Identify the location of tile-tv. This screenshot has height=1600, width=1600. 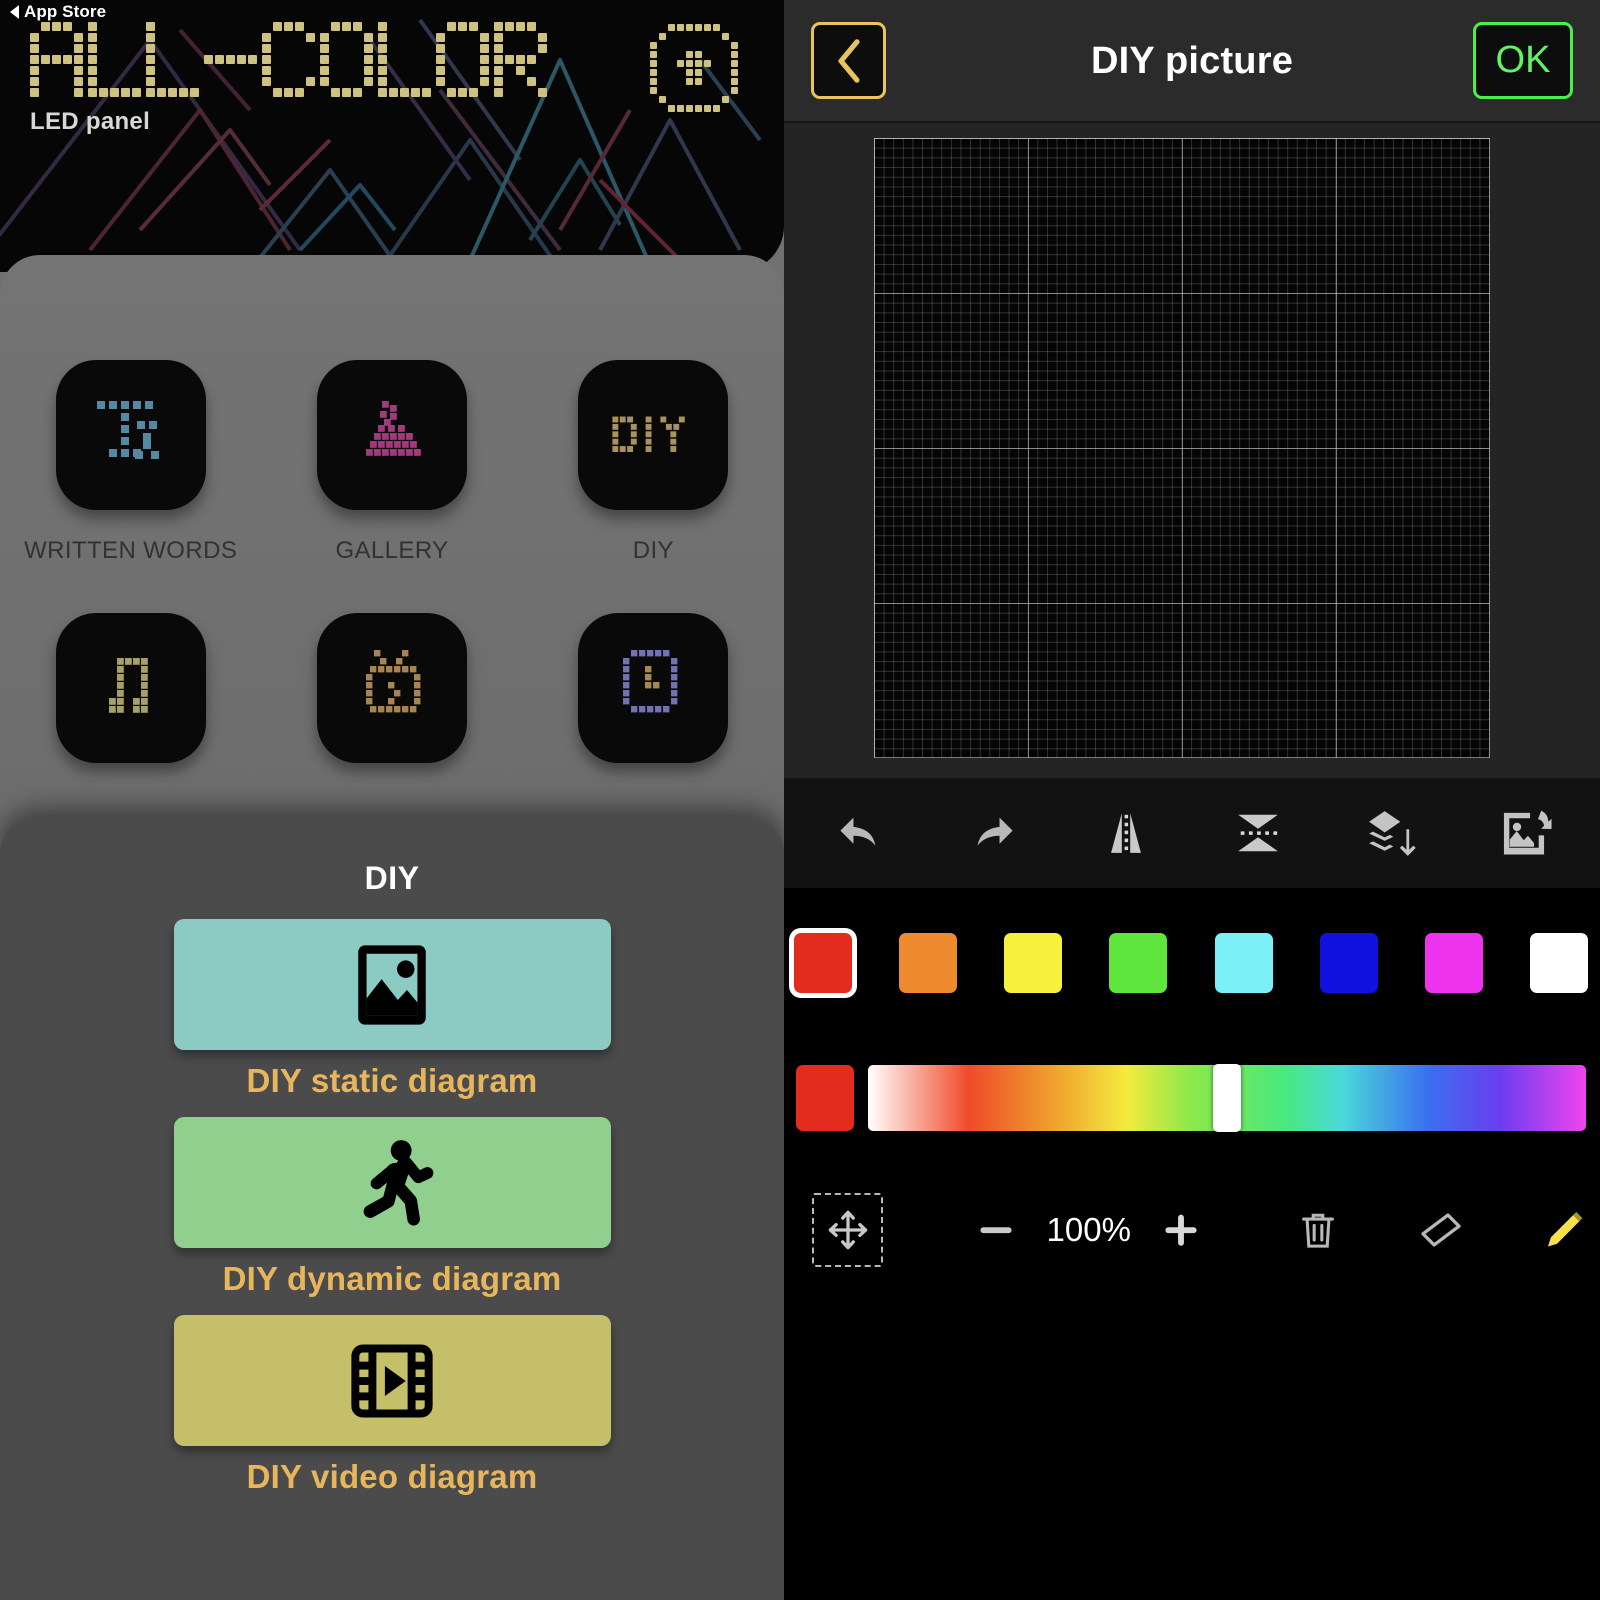
(391, 688).